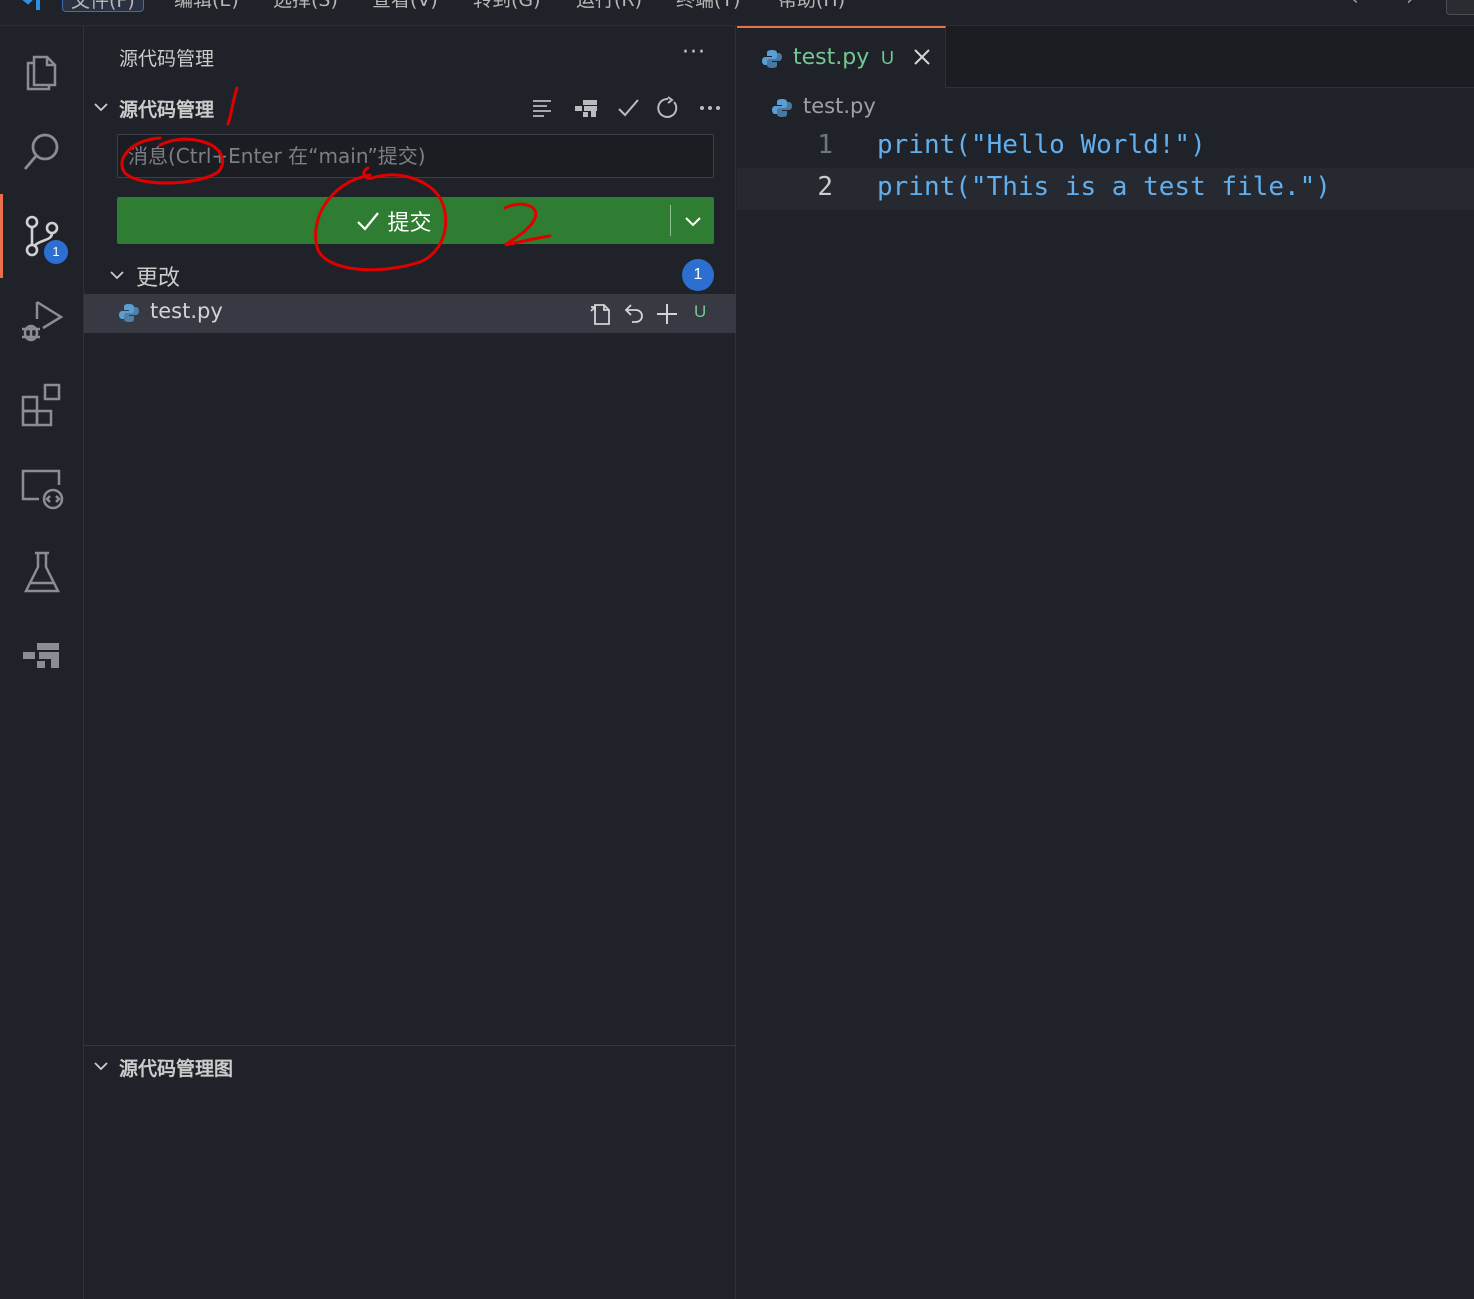  I want to click on vscode-logo-icon, so click(31, 5).